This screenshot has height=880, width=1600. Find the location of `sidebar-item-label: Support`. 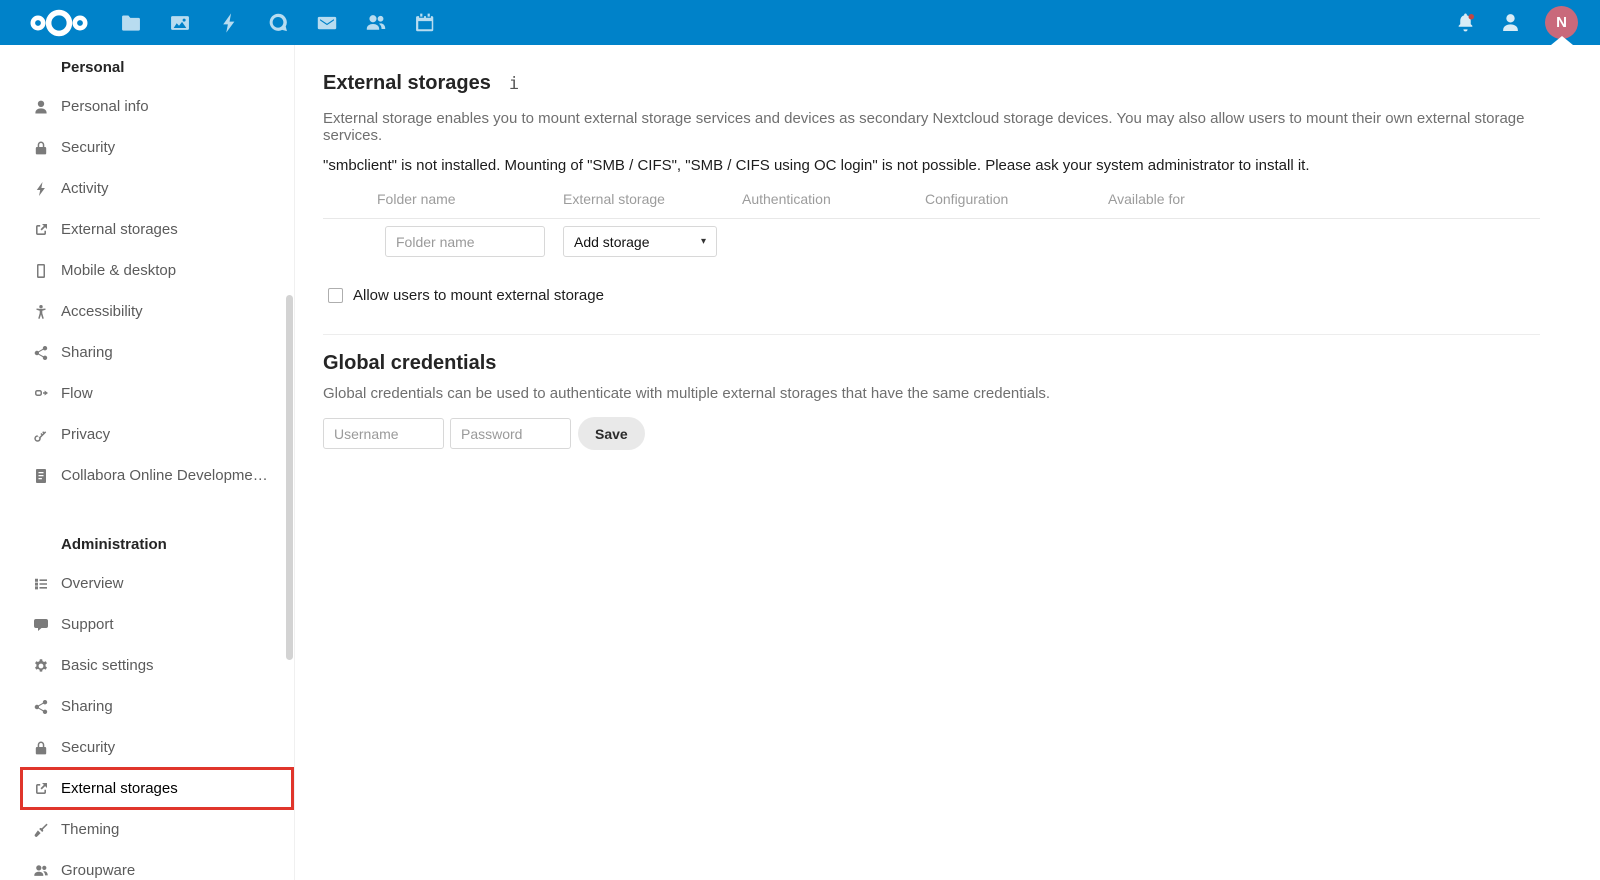

sidebar-item-label: Support is located at coordinates (87, 624).